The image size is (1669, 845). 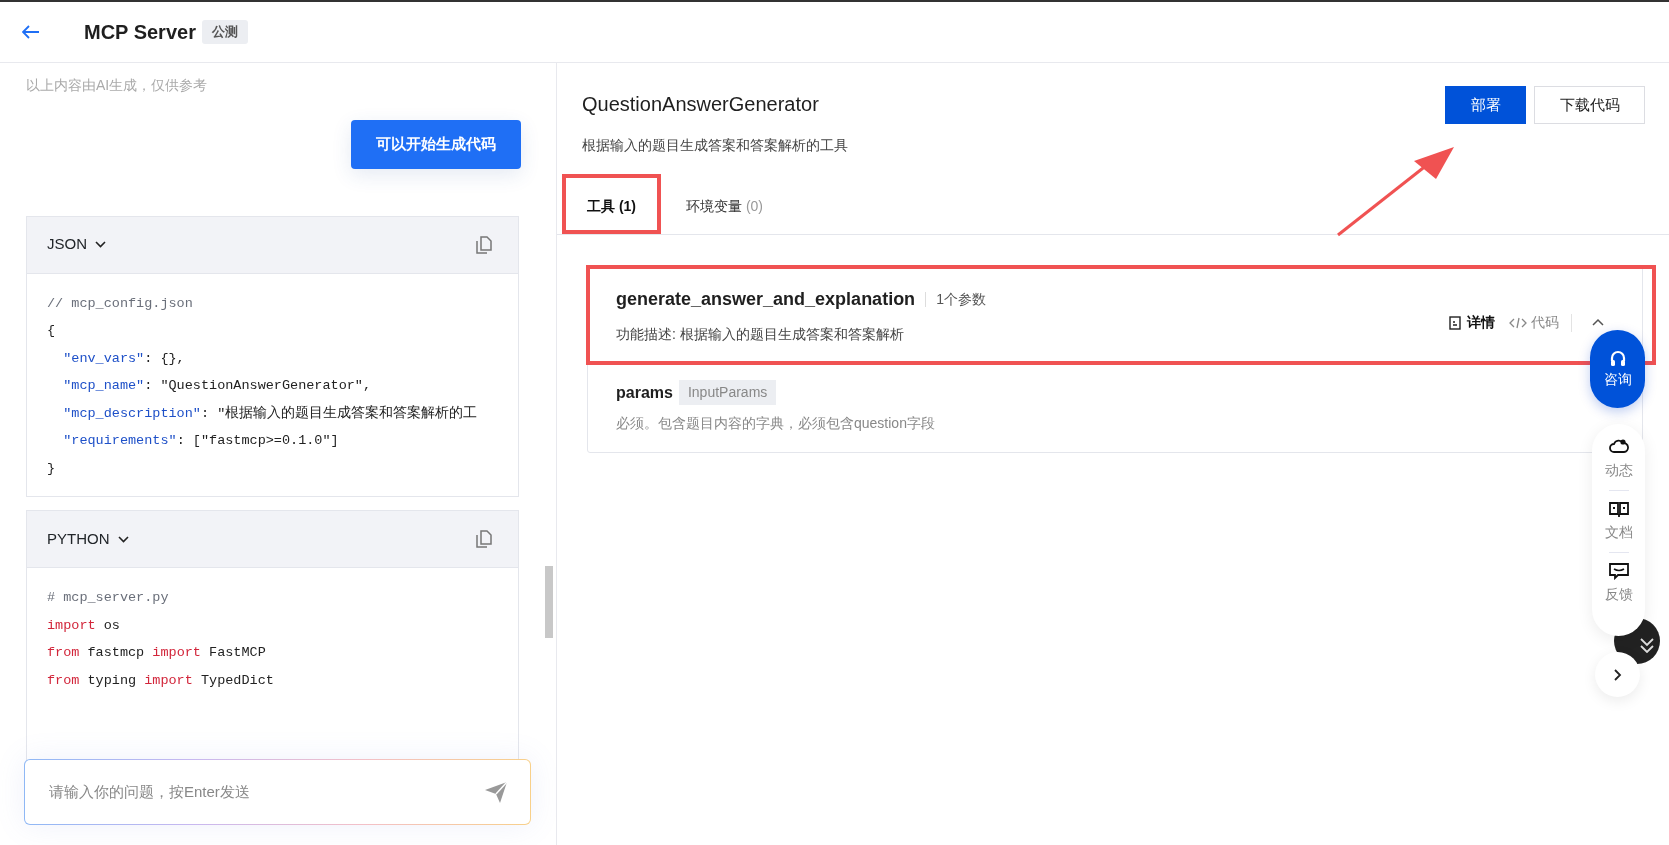 I want to click on server-name: QuestionAnswerGenerator, so click(x=701, y=104).